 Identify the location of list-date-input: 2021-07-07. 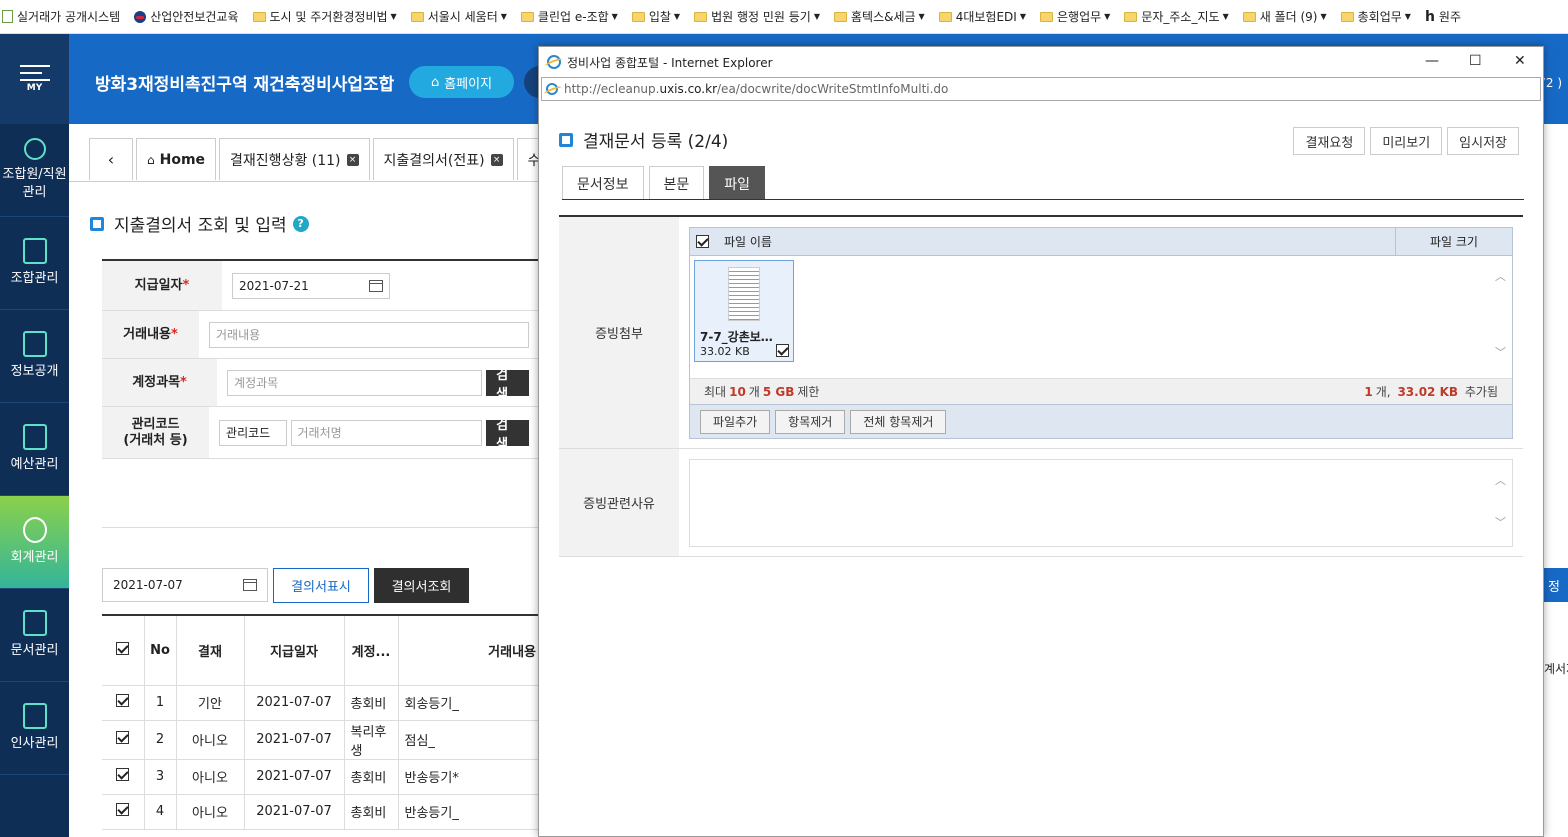
(185, 585).